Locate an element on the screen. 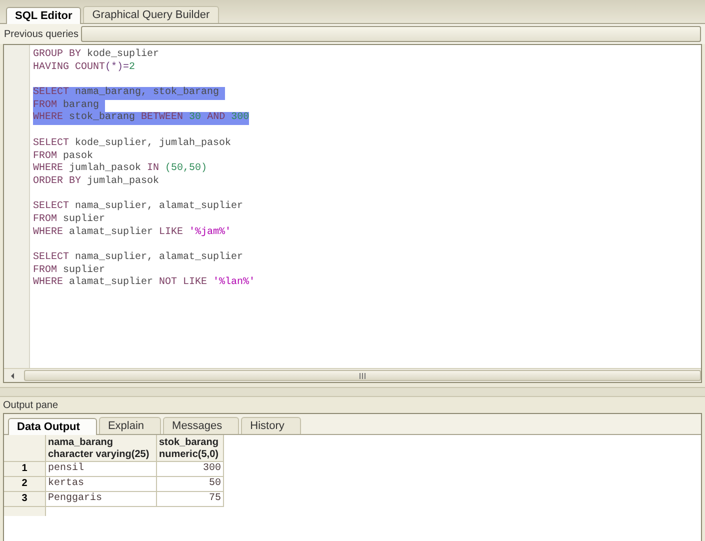 Image resolution: width=705 pixels, height=541 pixels. code-line: WHERE alamat_suplier NOT LIKE '%lan%' is located at coordinates (144, 283).